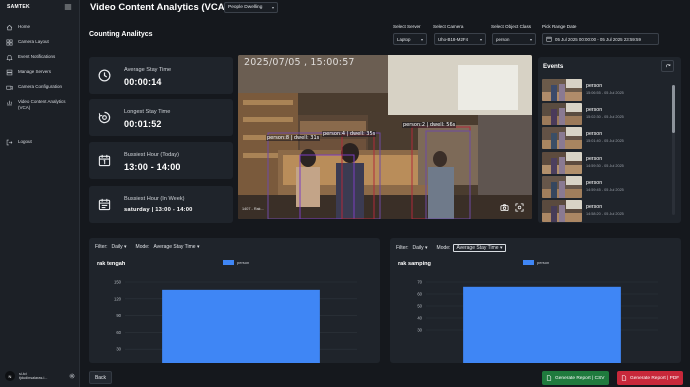 The image size is (690, 387). Describe the element at coordinates (161, 75) in the screenshot. I see `stat-card-average-stay: Average Stay Time 00:00:14` at that location.